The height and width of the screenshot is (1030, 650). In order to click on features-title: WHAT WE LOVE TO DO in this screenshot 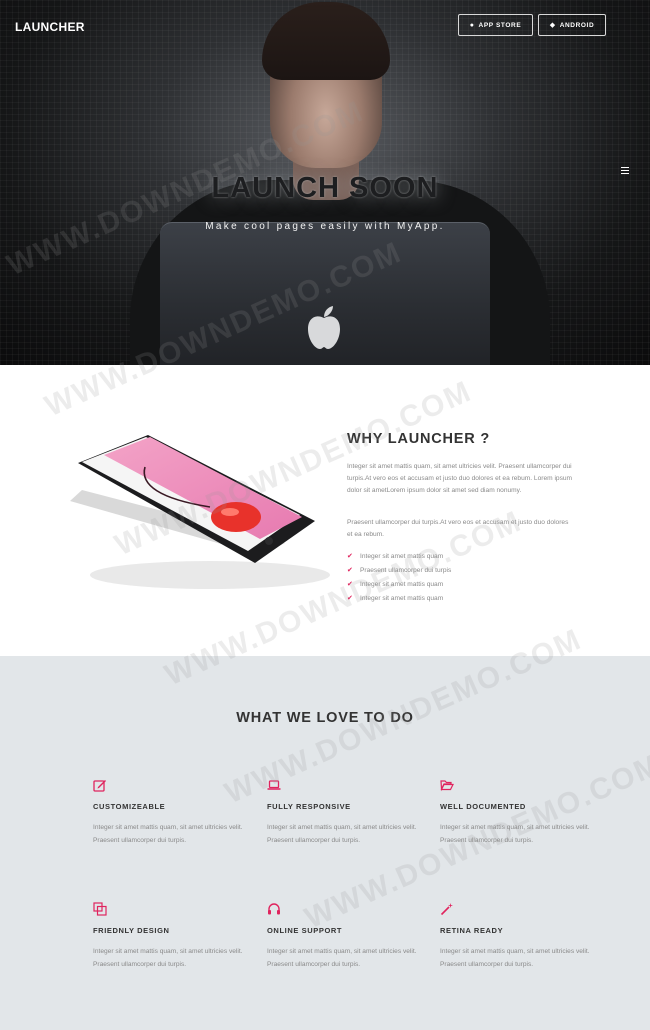, I will do `click(325, 718)`.